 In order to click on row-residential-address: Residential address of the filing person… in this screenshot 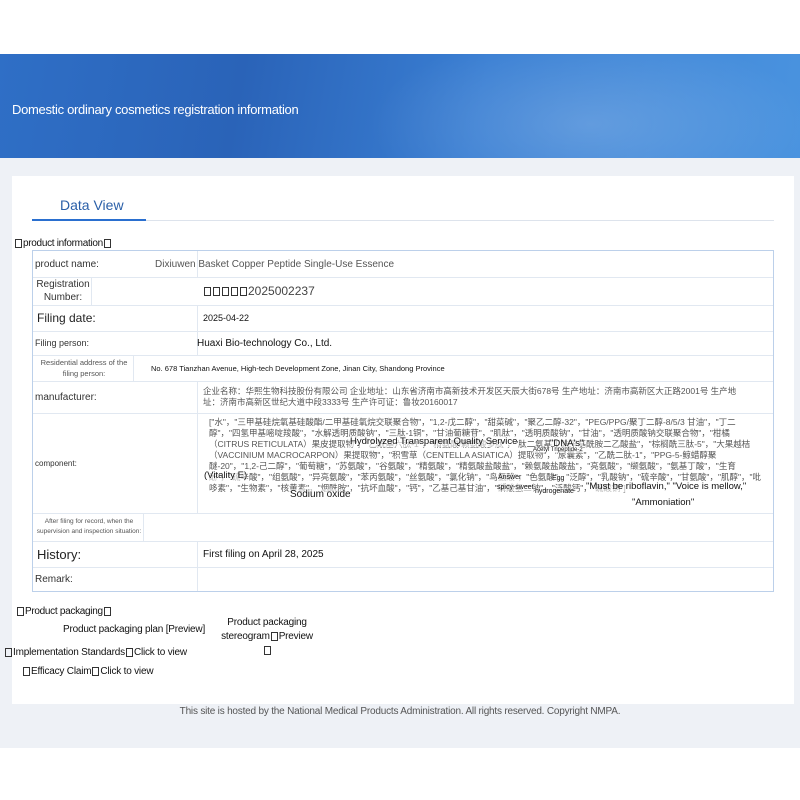, I will do `click(403, 368)`.